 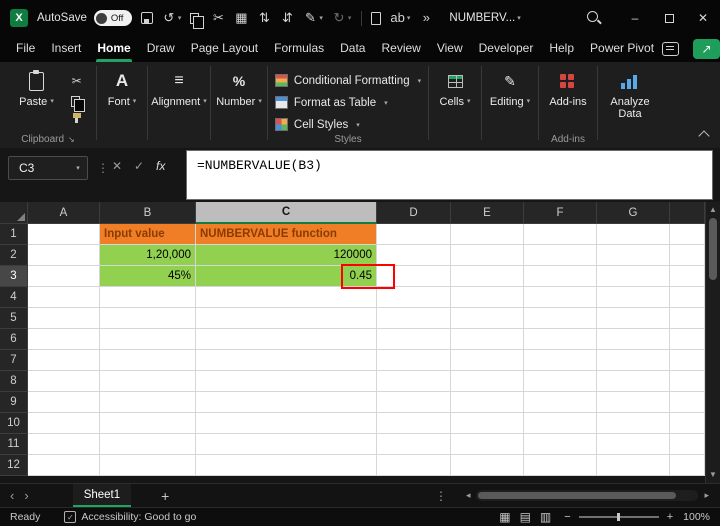 I want to click on cell-a2, so click(x=64, y=255).